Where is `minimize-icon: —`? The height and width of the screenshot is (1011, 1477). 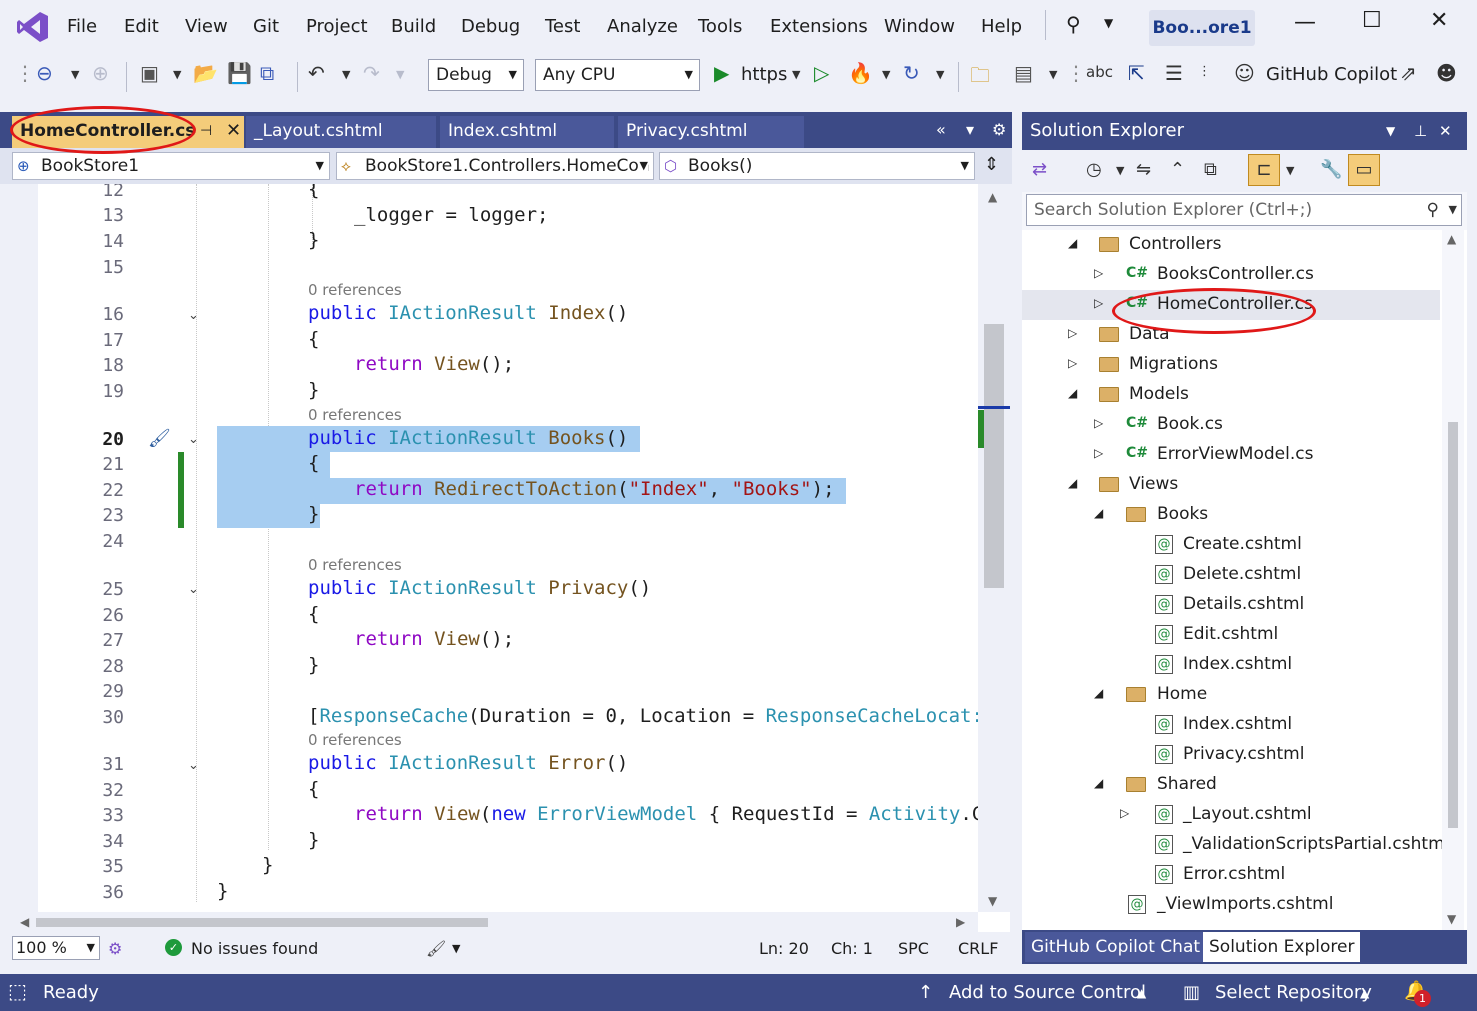
minimize-icon: — is located at coordinates (1305, 22).